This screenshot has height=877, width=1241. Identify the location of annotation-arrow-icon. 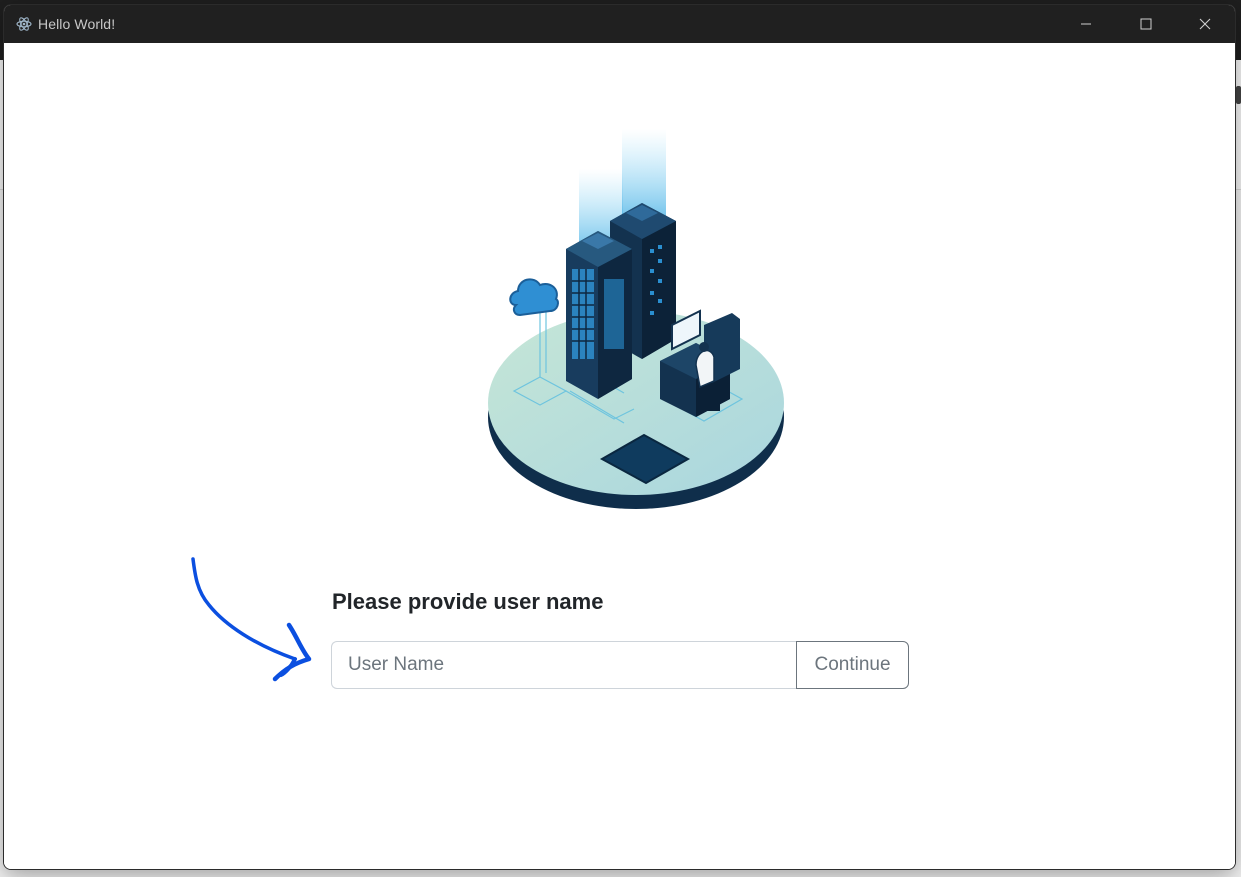
(251, 619).